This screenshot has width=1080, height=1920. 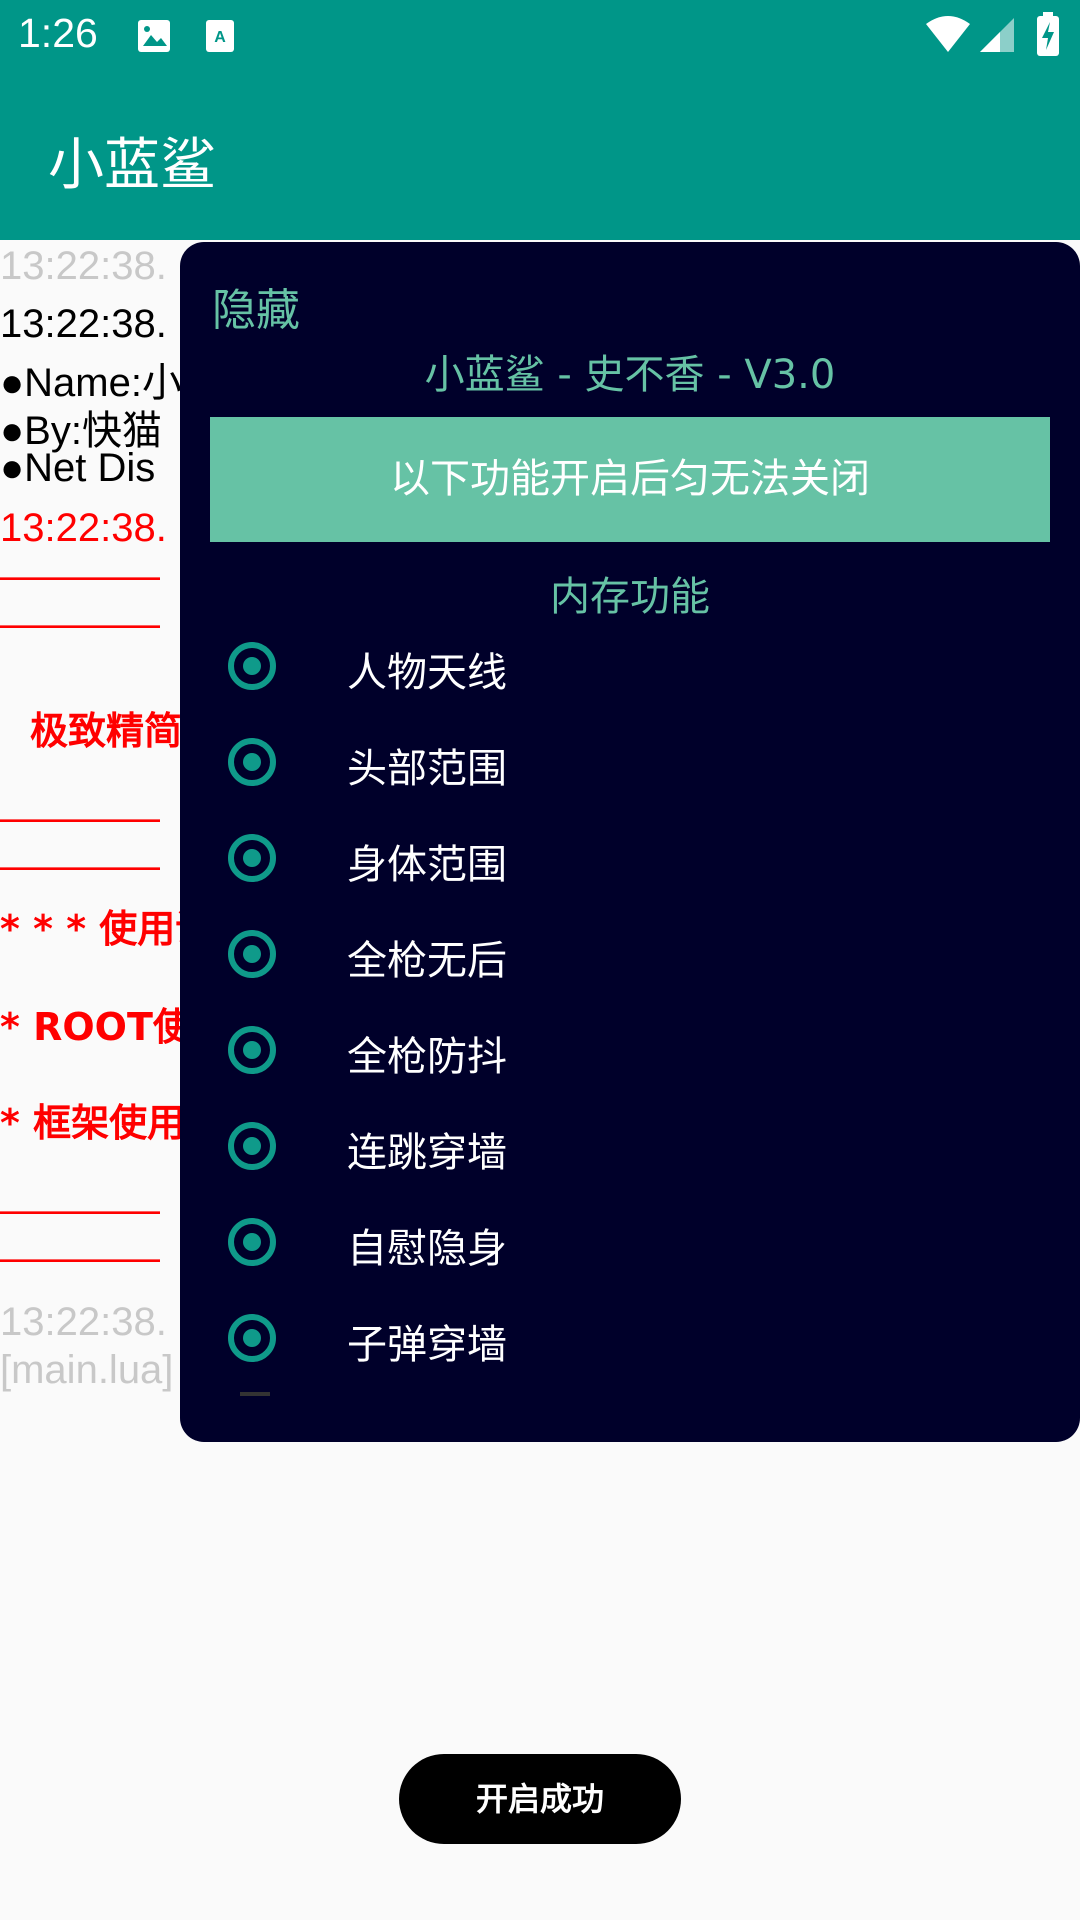 I want to click on scroll-hint, so click(x=255, y=1394).